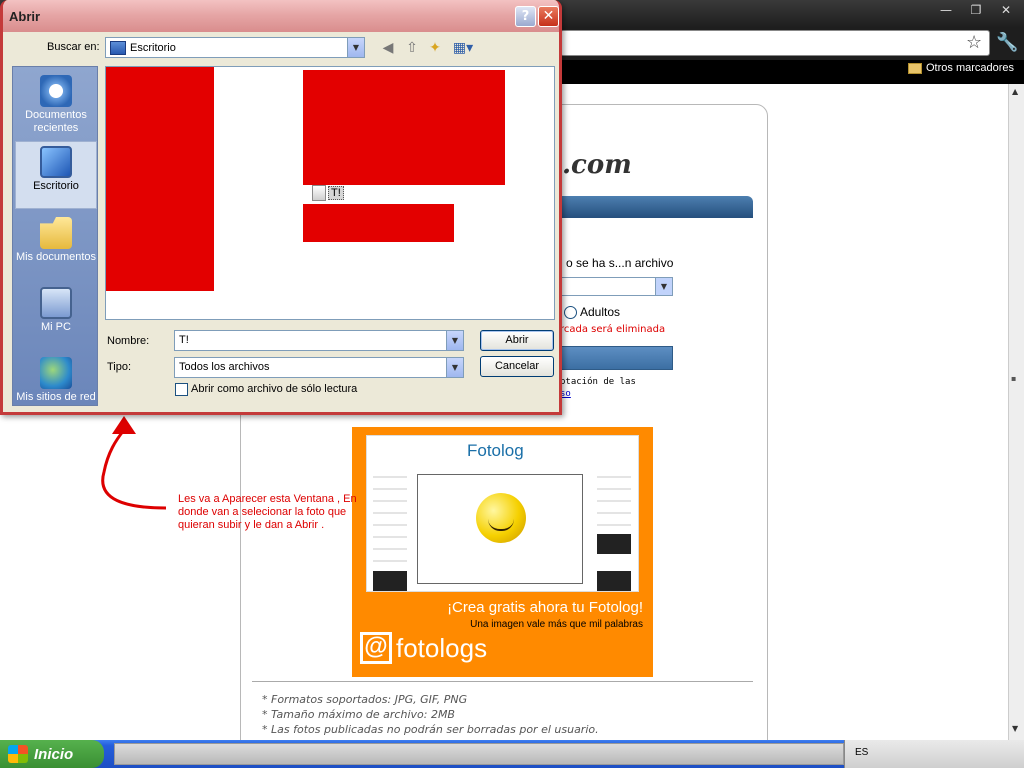 This screenshot has height=768, width=1024. What do you see at coordinates (545, 607) in the screenshot?
I see `banner-slogan: ¡Crea gratis ahora tu Fotolog!` at bounding box center [545, 607].